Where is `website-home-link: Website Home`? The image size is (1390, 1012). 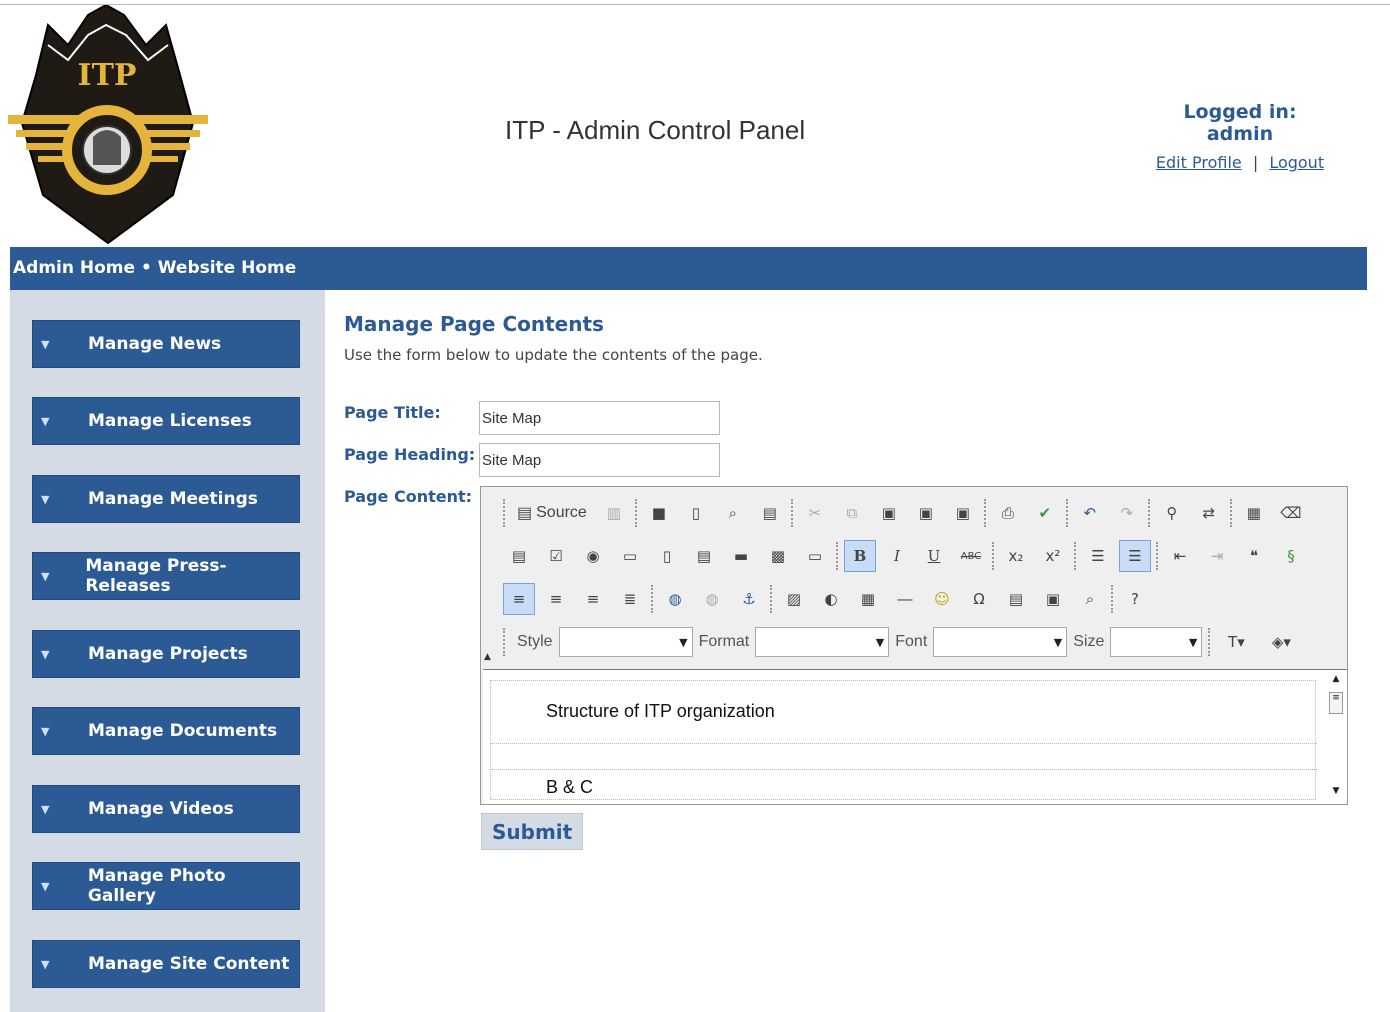
website-home-link: Website Home is located at coordinates (227, 268).